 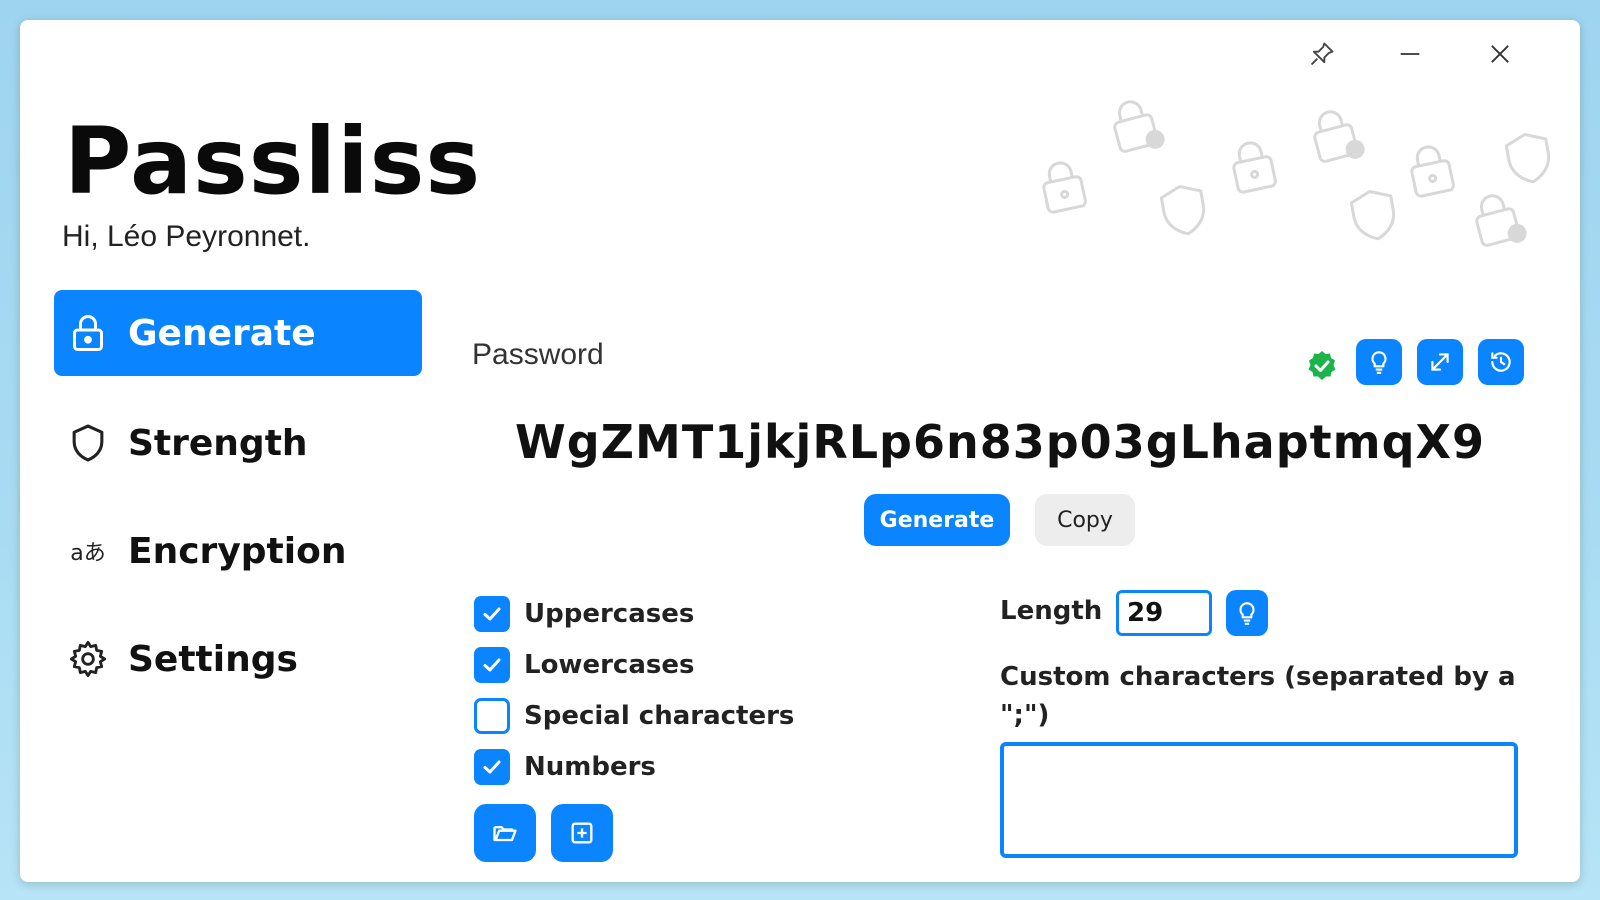 I want to click on tips-button, so click(x=1379, y=362).